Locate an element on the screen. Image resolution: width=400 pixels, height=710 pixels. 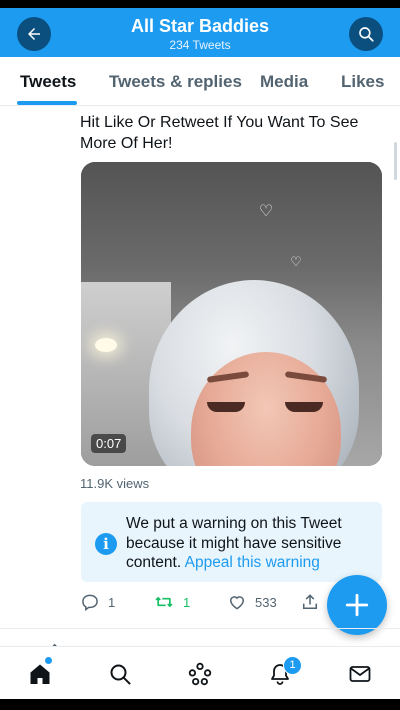
tweet-count: 234 Tweets is located at coordinates (200, 45).